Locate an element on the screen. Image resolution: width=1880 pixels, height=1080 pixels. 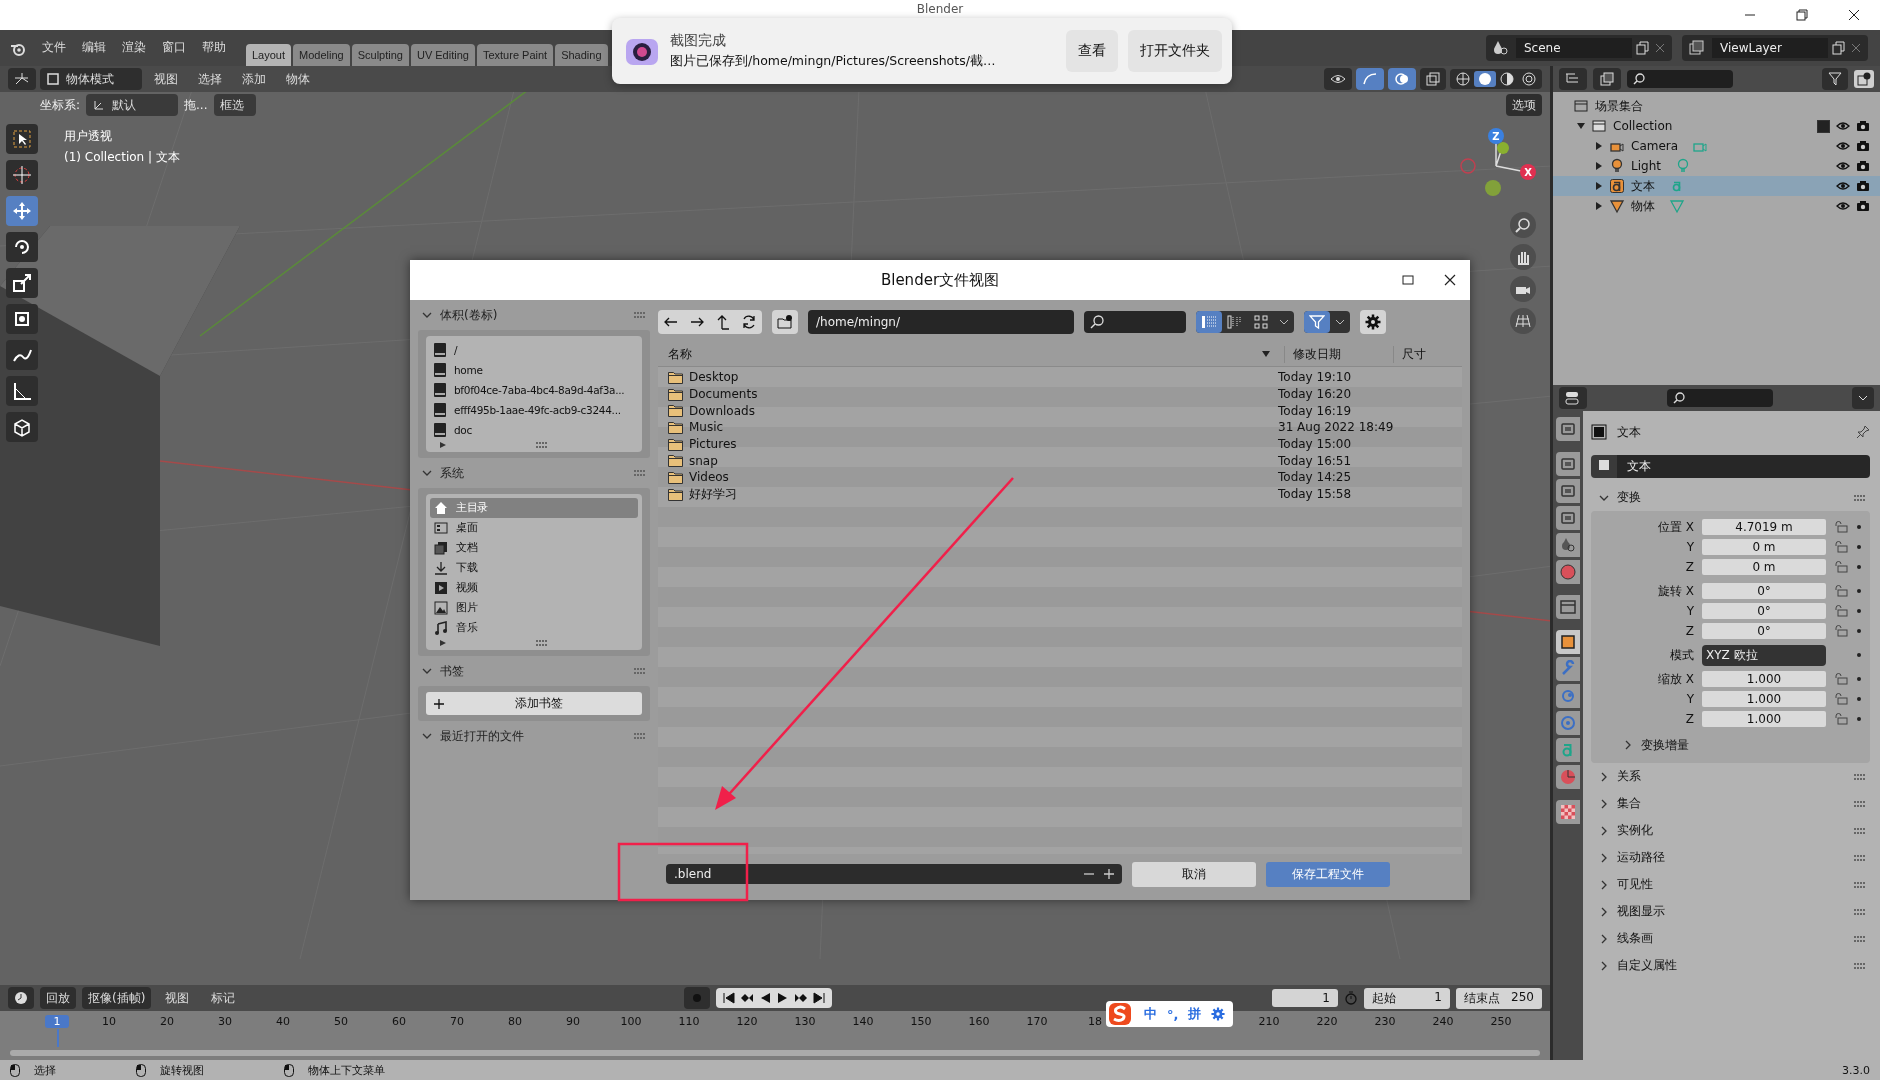
orientation-dropdown: 默认 is located at coordinates (132, 105).